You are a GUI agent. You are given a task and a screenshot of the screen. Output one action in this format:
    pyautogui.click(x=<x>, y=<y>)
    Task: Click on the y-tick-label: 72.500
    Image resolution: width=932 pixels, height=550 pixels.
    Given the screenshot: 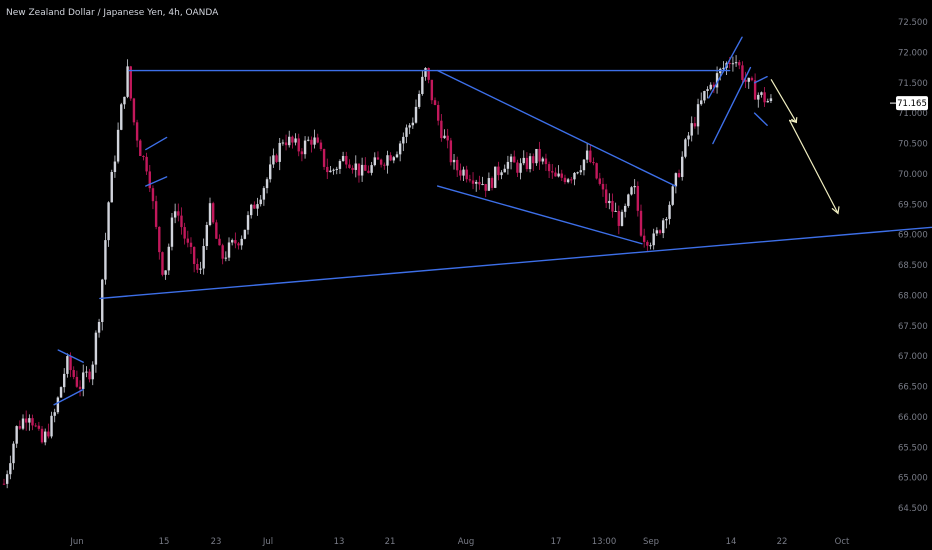 What is the action you would take?
    pyautogui.click(x=913, y=23)
    